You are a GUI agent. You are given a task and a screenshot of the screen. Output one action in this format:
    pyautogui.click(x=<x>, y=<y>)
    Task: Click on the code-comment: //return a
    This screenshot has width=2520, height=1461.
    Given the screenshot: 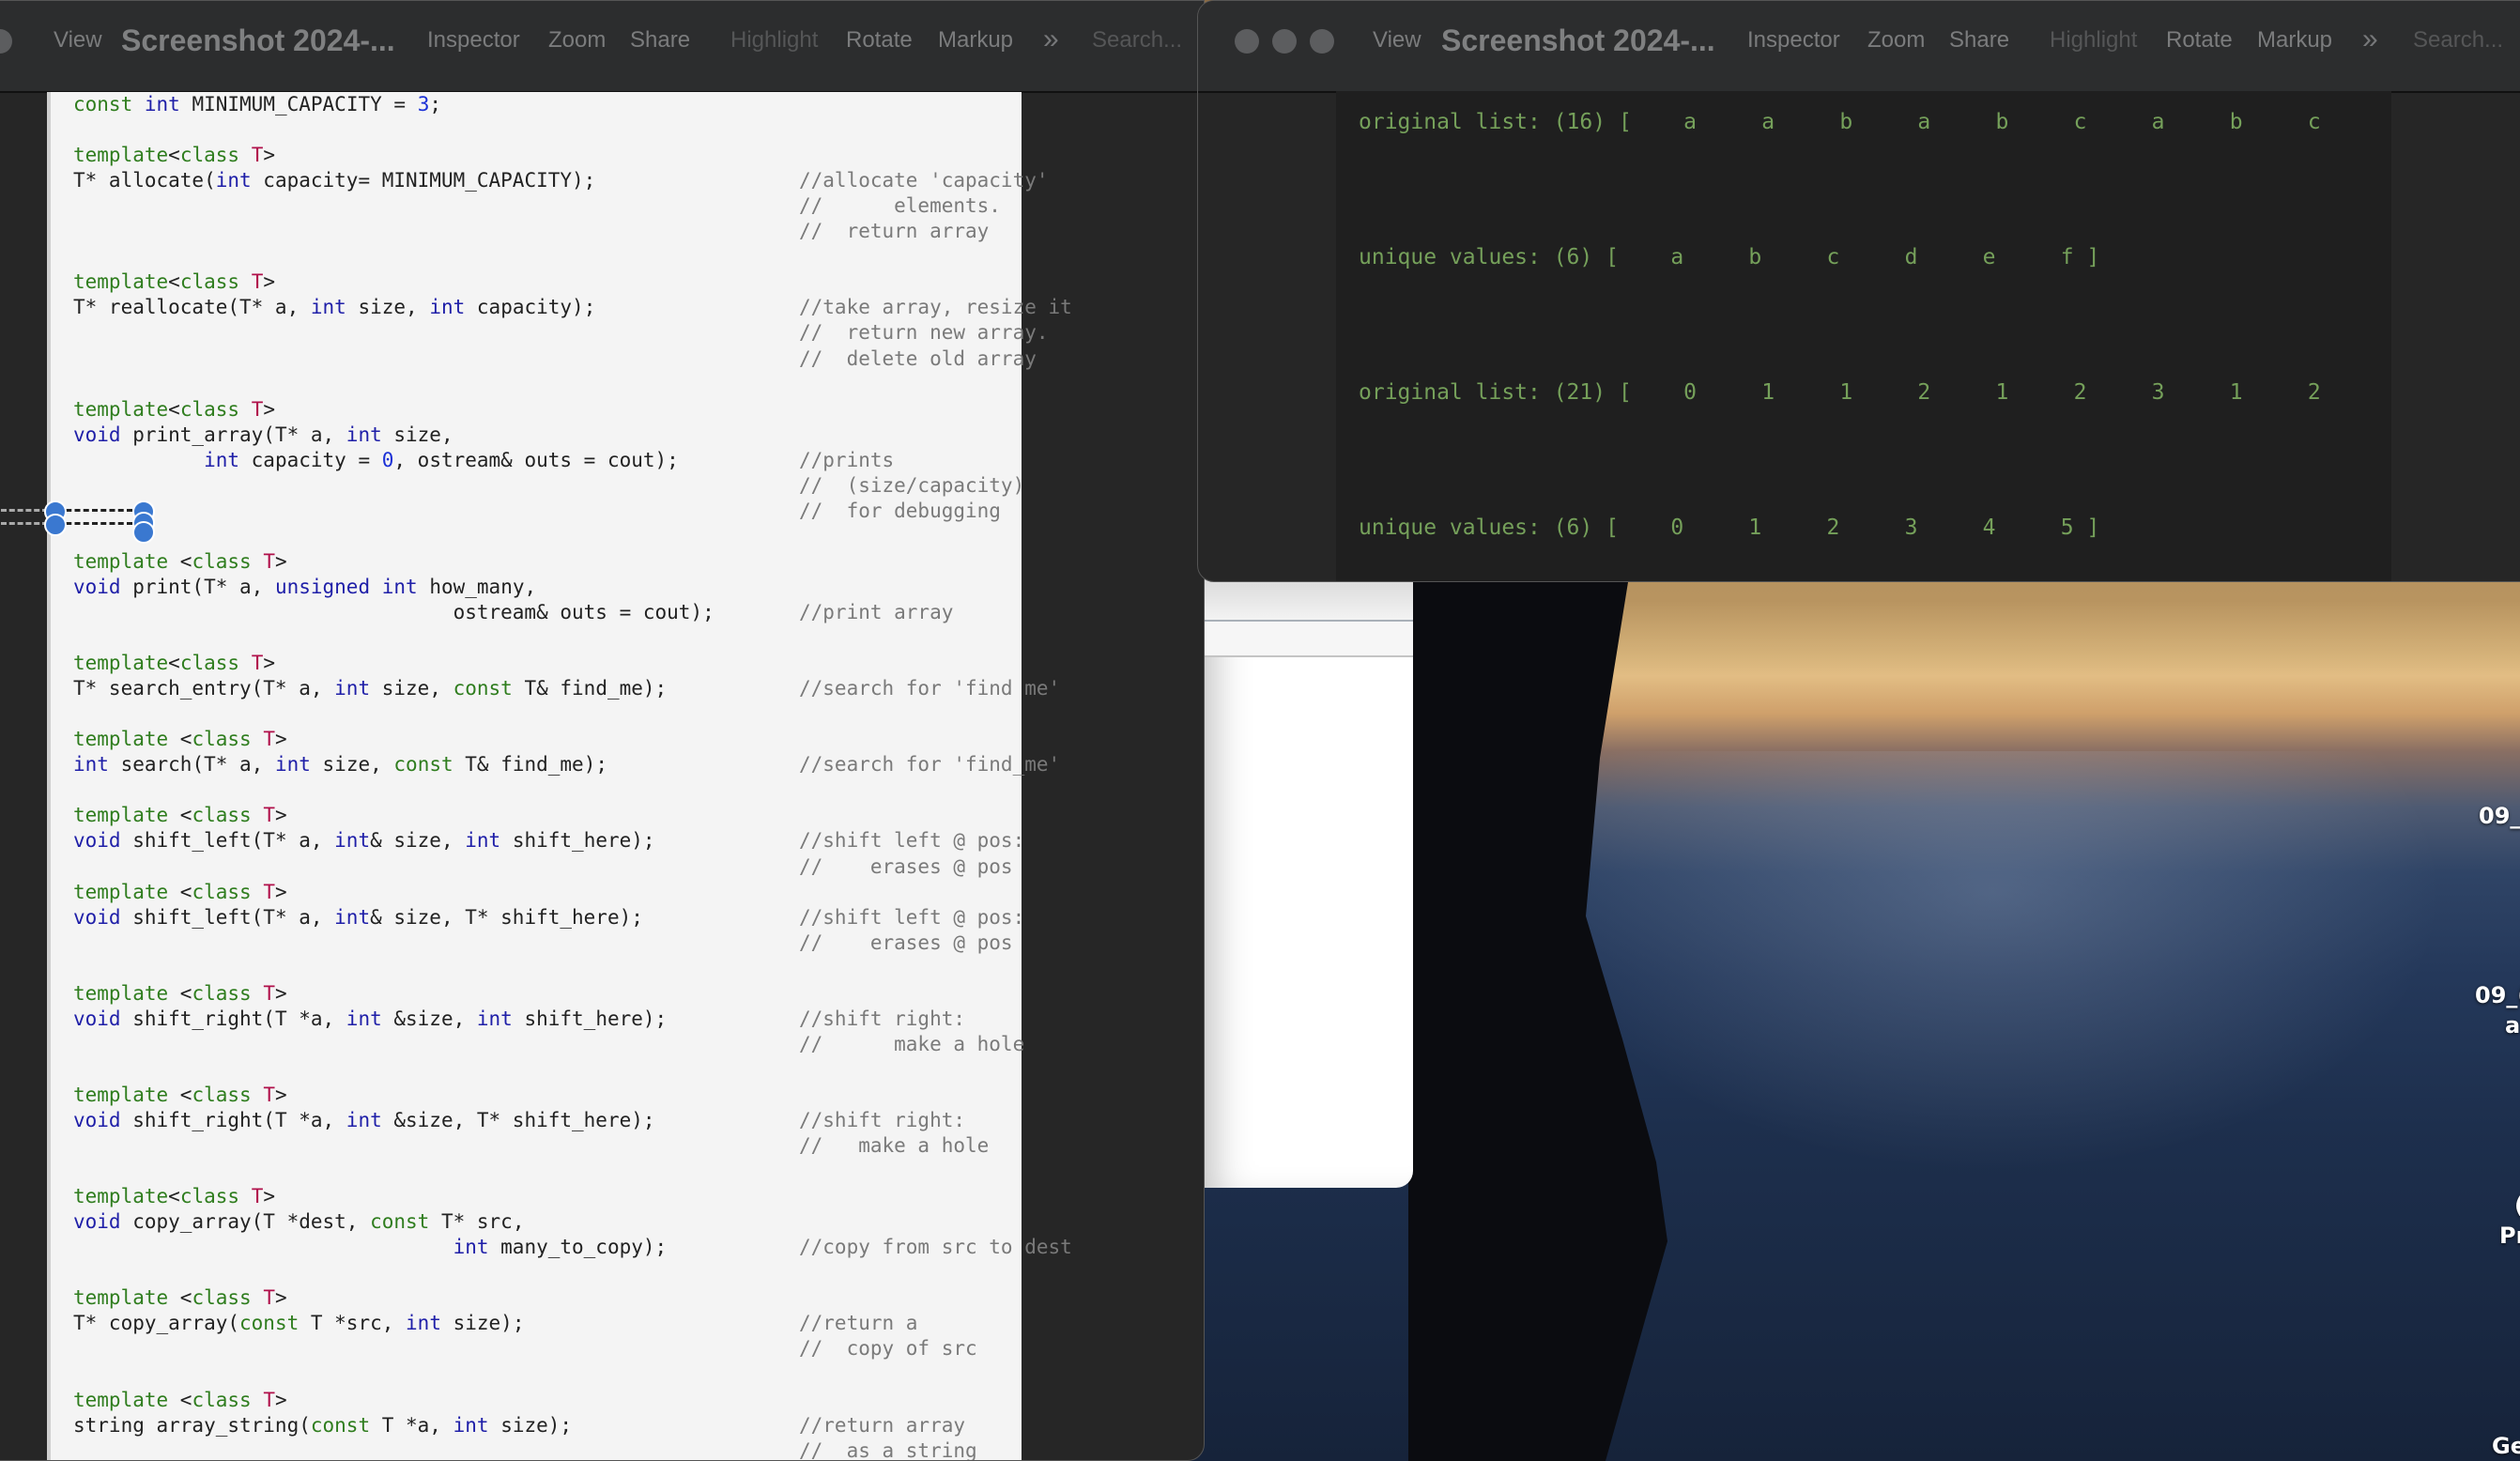 What is the action you would take?
    pyautogui.click(x=858, y=1324)
    